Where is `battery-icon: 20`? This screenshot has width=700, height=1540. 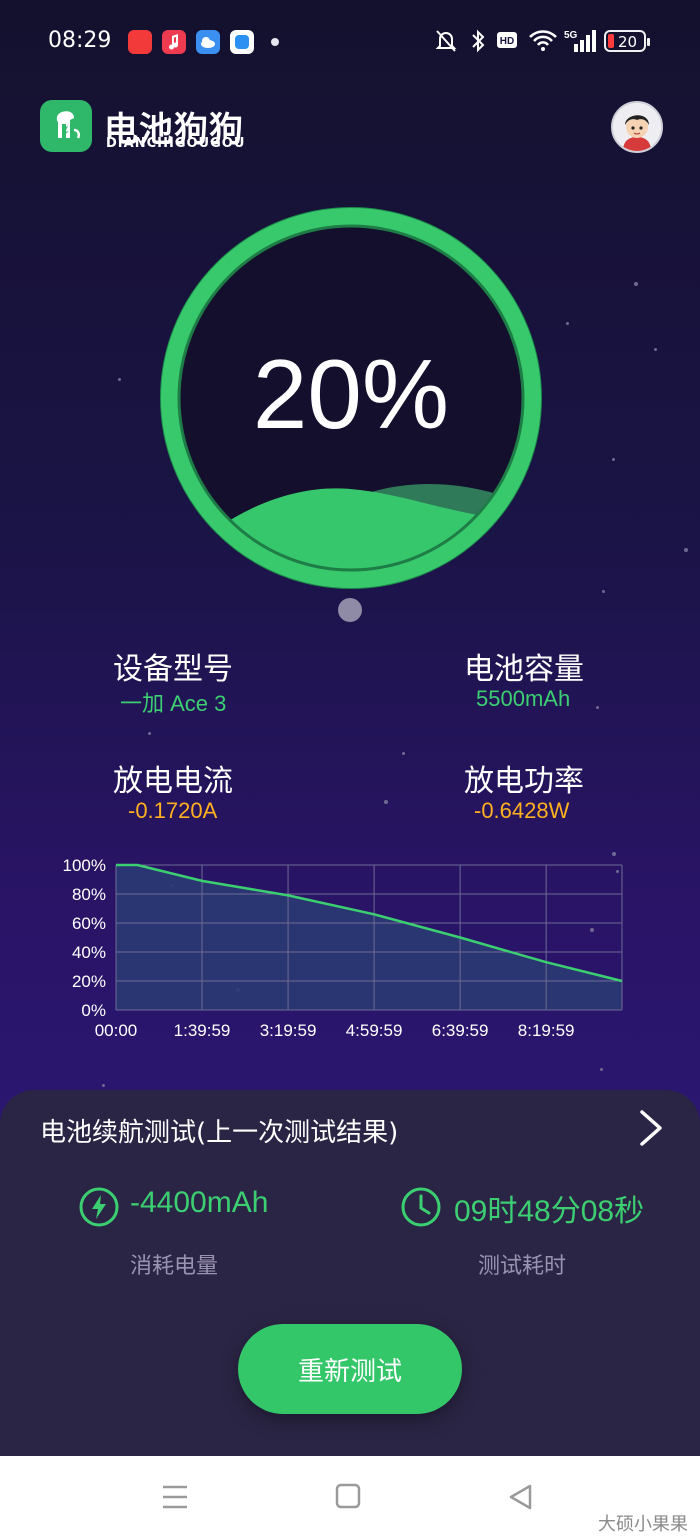
battery-icon: 20 is located at coordinates (627, 41).